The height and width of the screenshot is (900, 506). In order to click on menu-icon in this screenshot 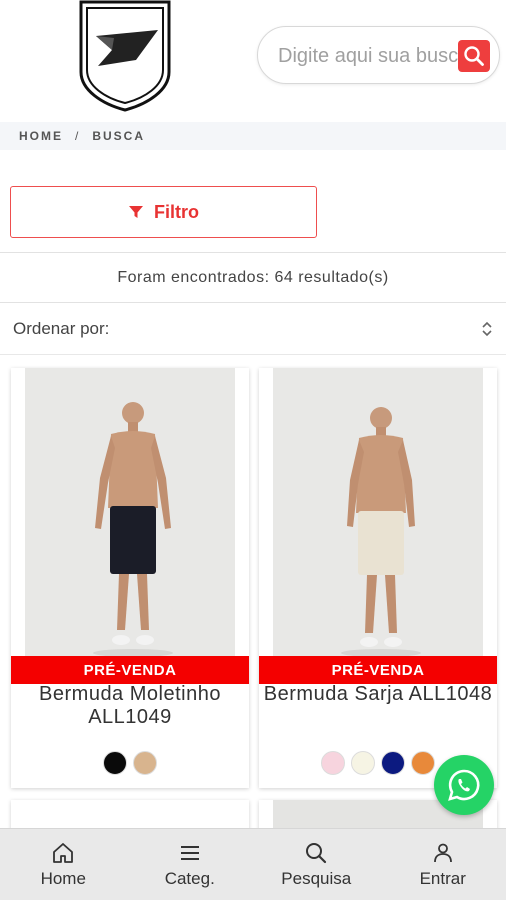, I will do `click(189, 852)`.